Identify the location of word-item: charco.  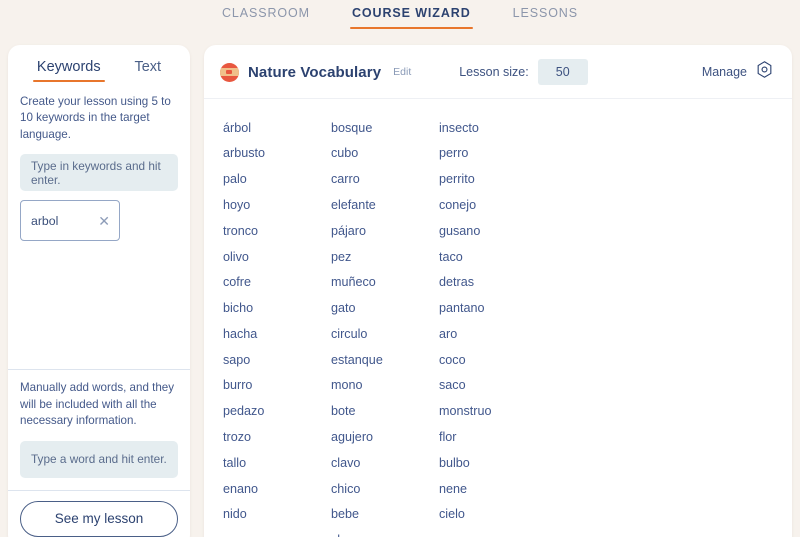
(385, 532).